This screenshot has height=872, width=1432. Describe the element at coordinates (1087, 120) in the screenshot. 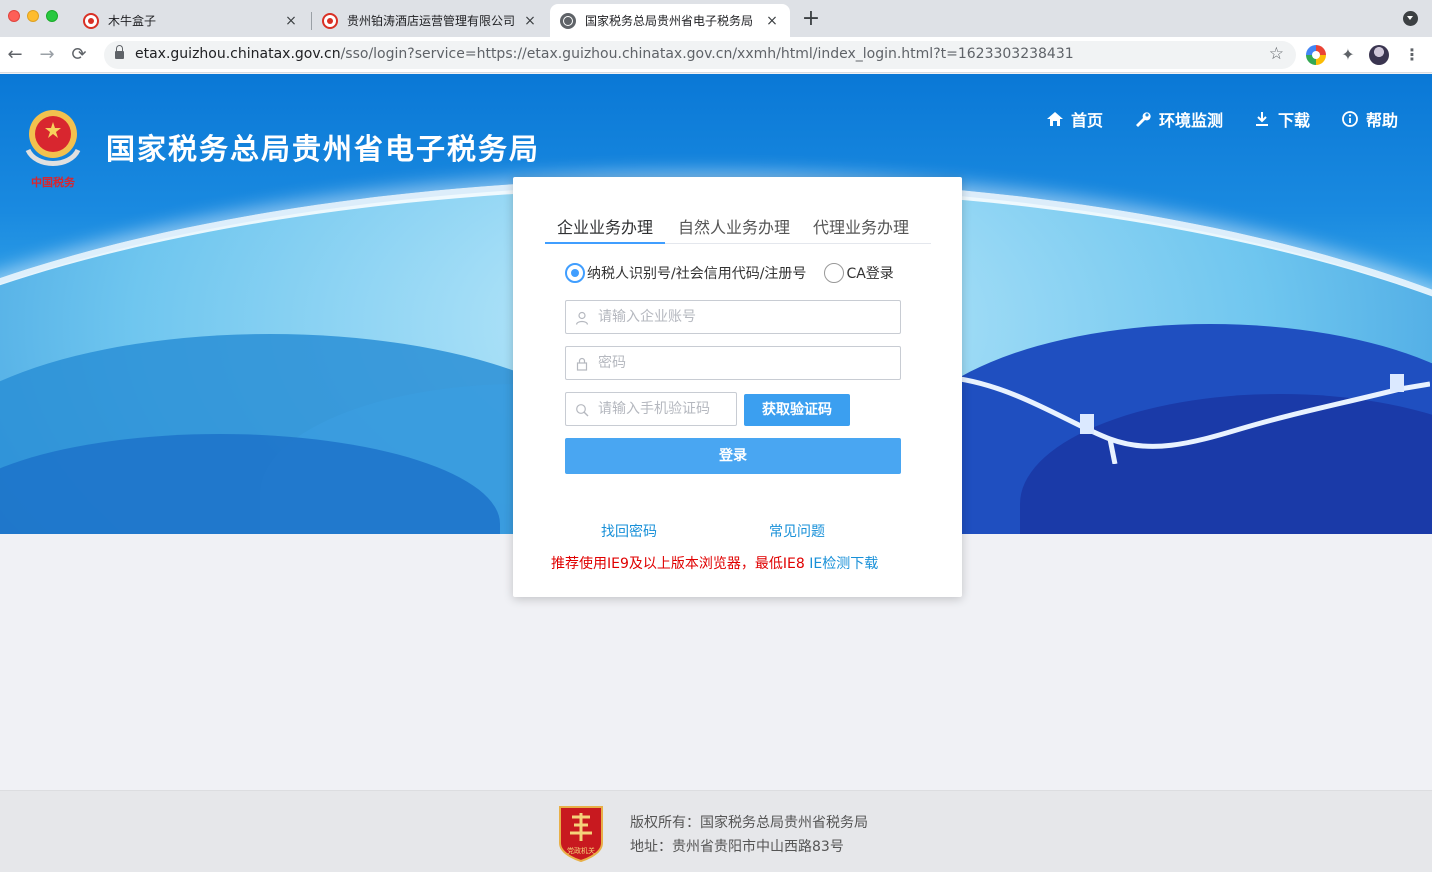

I see `nav-label: 首页` at that location.